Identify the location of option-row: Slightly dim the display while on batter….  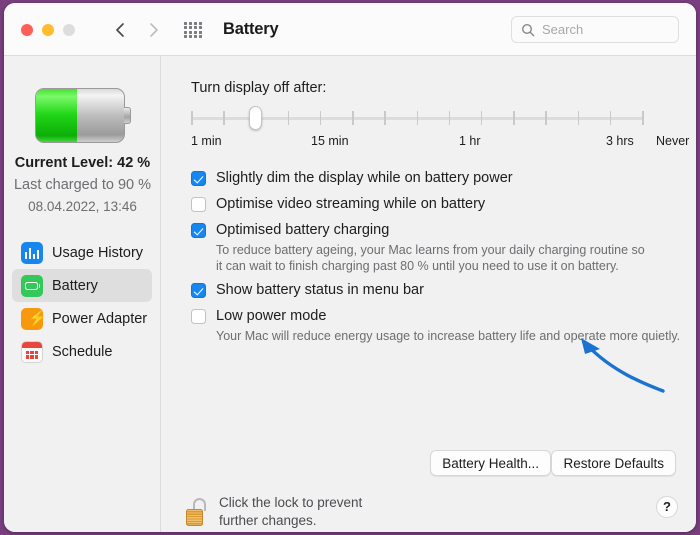
(352, 178).